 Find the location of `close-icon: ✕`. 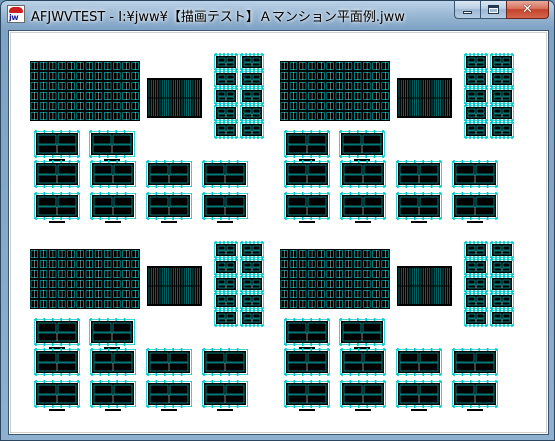

close-icon: ✕ is located at coordinates (527, 9).